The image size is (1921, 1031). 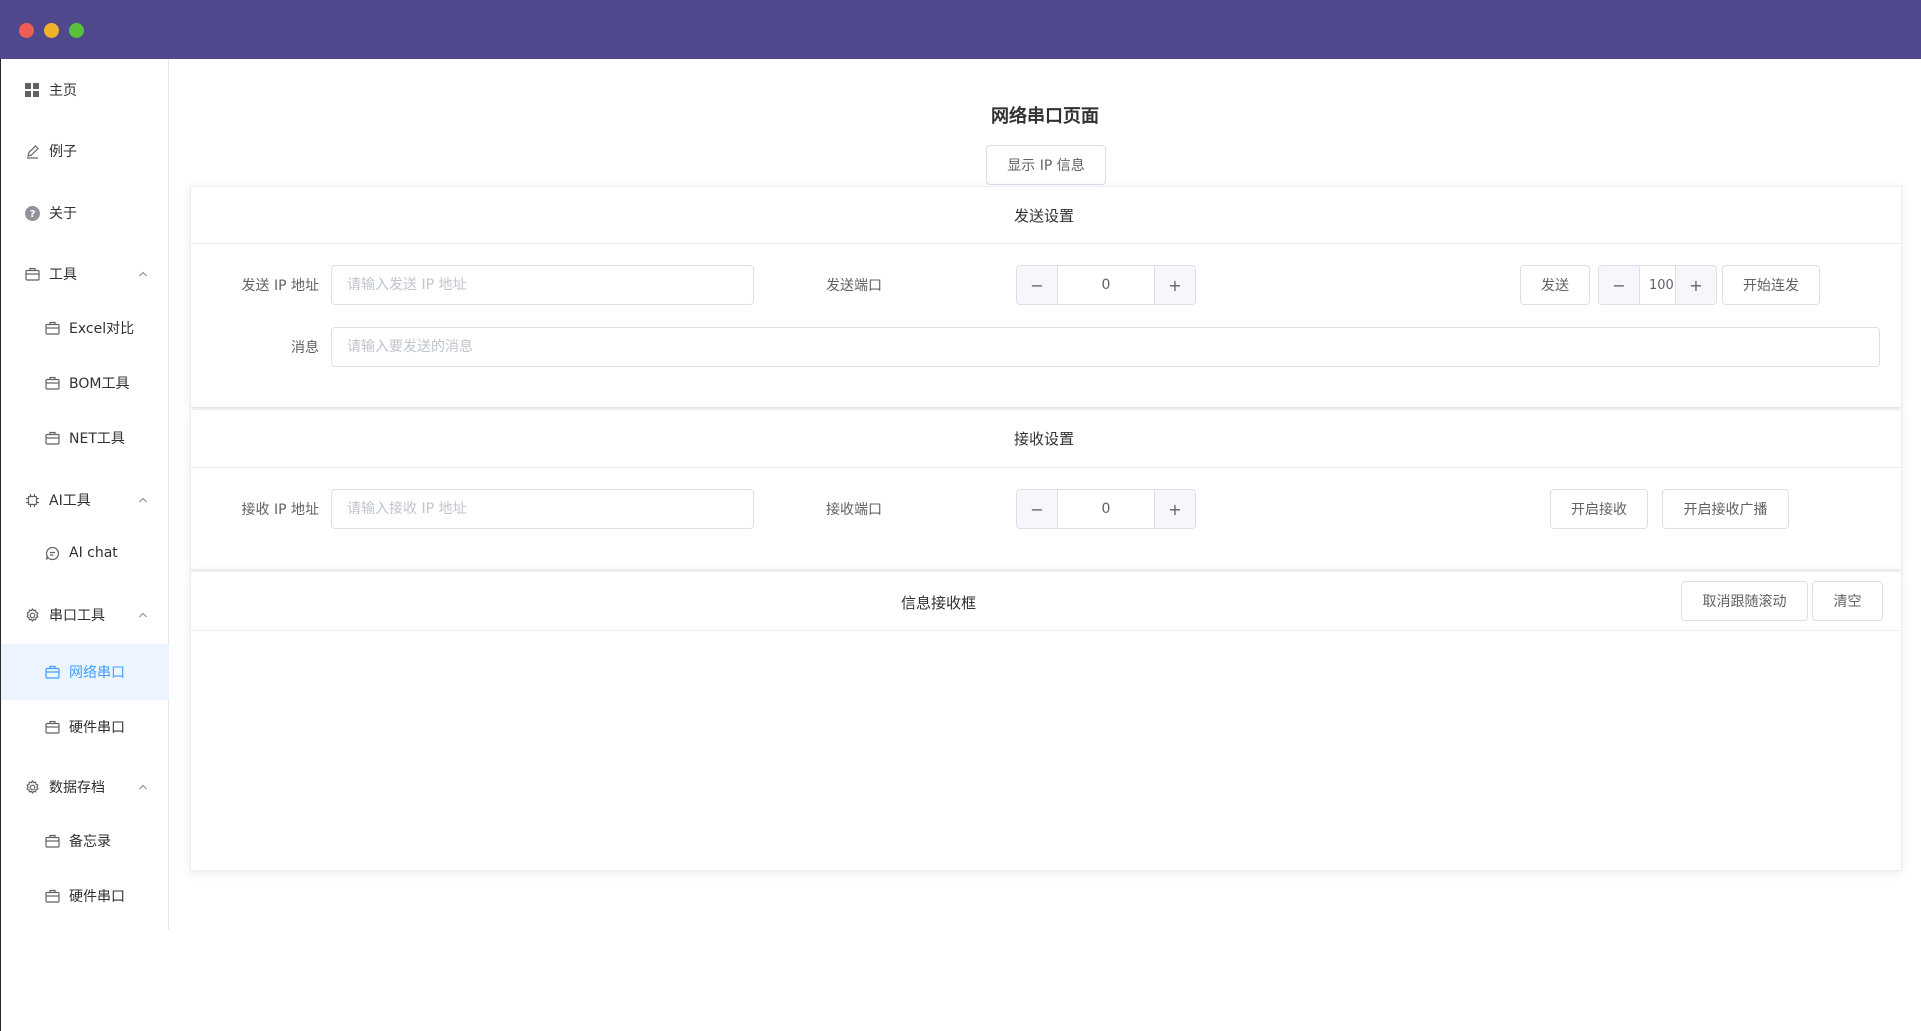 What do you see at coordinates (854, 510) in the screenshot?
I see `receive-port-label: 接收端口` at bounding box center [854, 510].